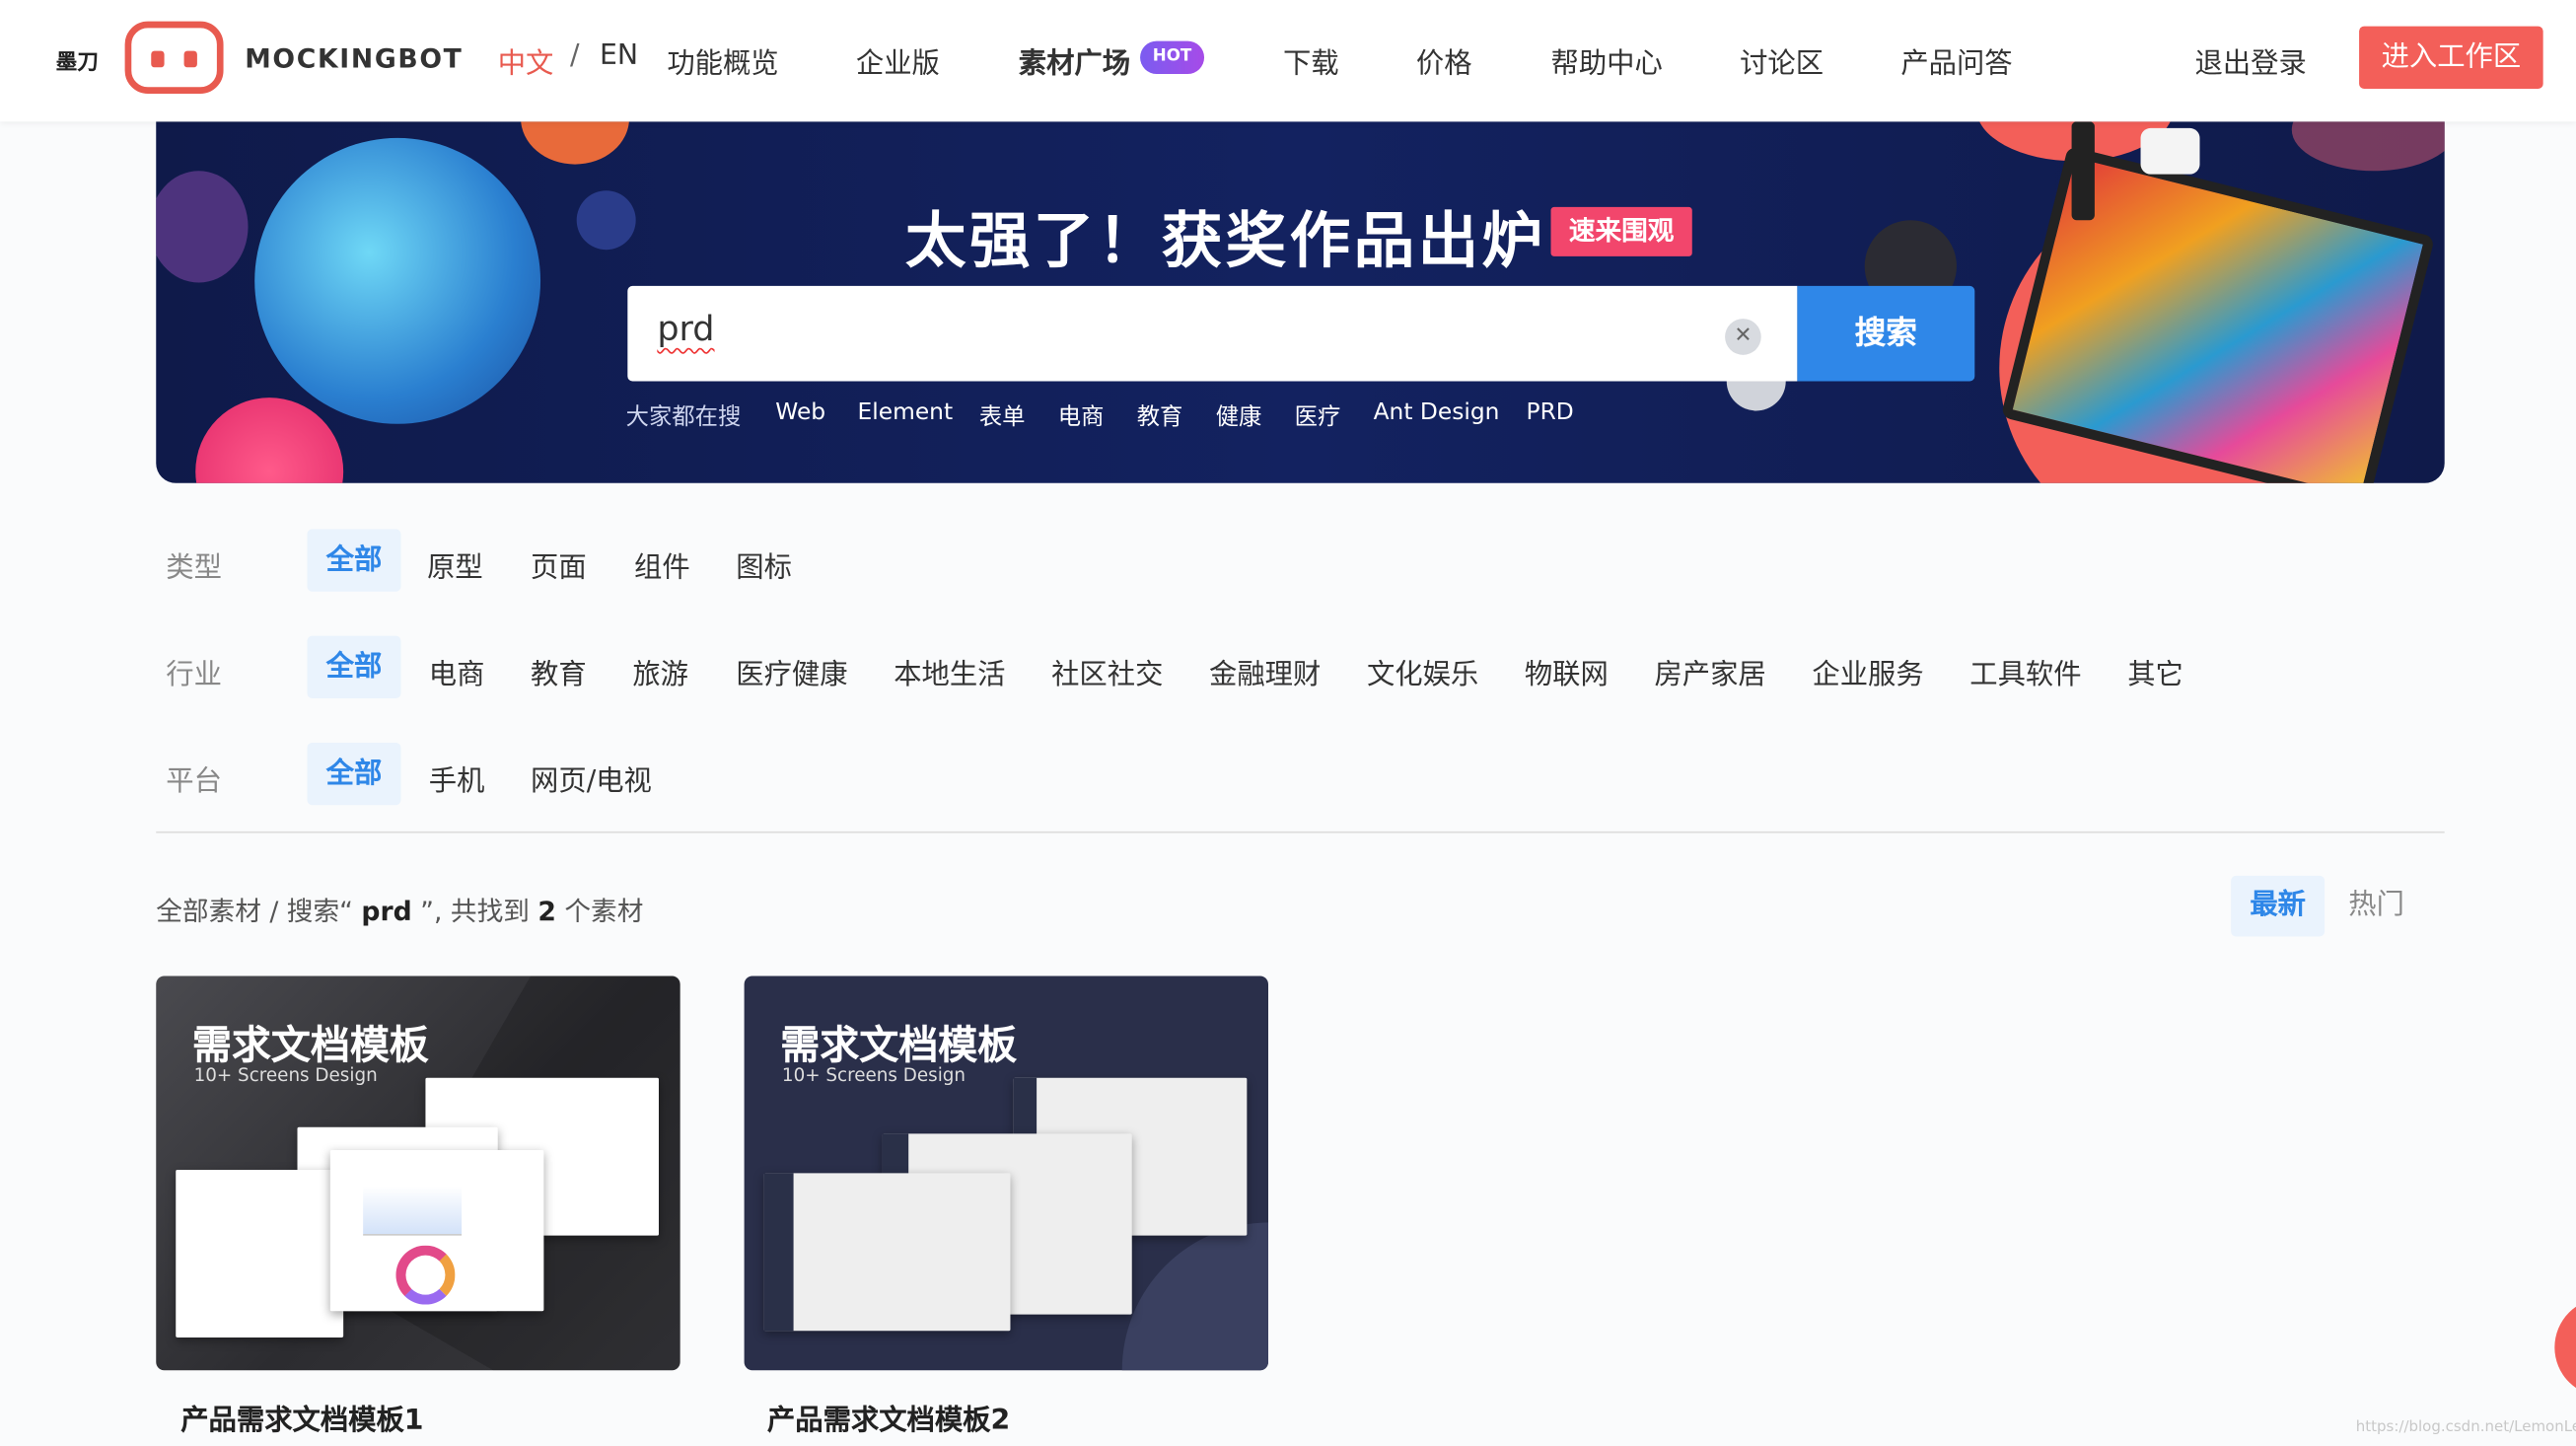  I want to click on hot-term-form: 表单, so click(1002, 415).